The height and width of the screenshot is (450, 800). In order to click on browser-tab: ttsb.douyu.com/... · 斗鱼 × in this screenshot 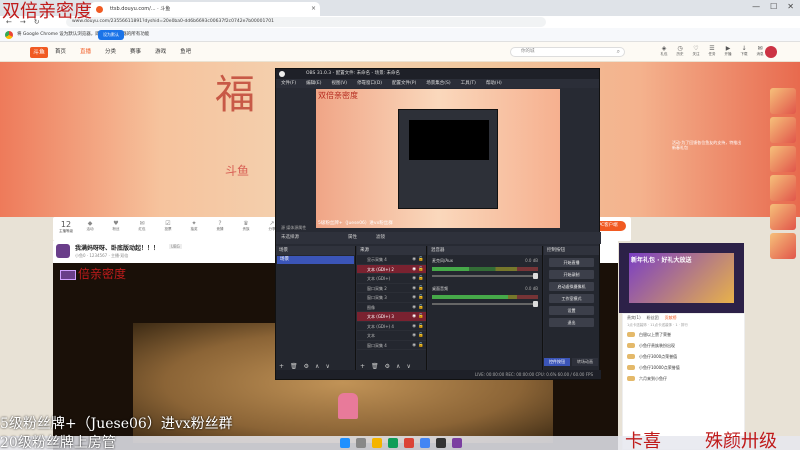, I will do `click(205, 9)`.